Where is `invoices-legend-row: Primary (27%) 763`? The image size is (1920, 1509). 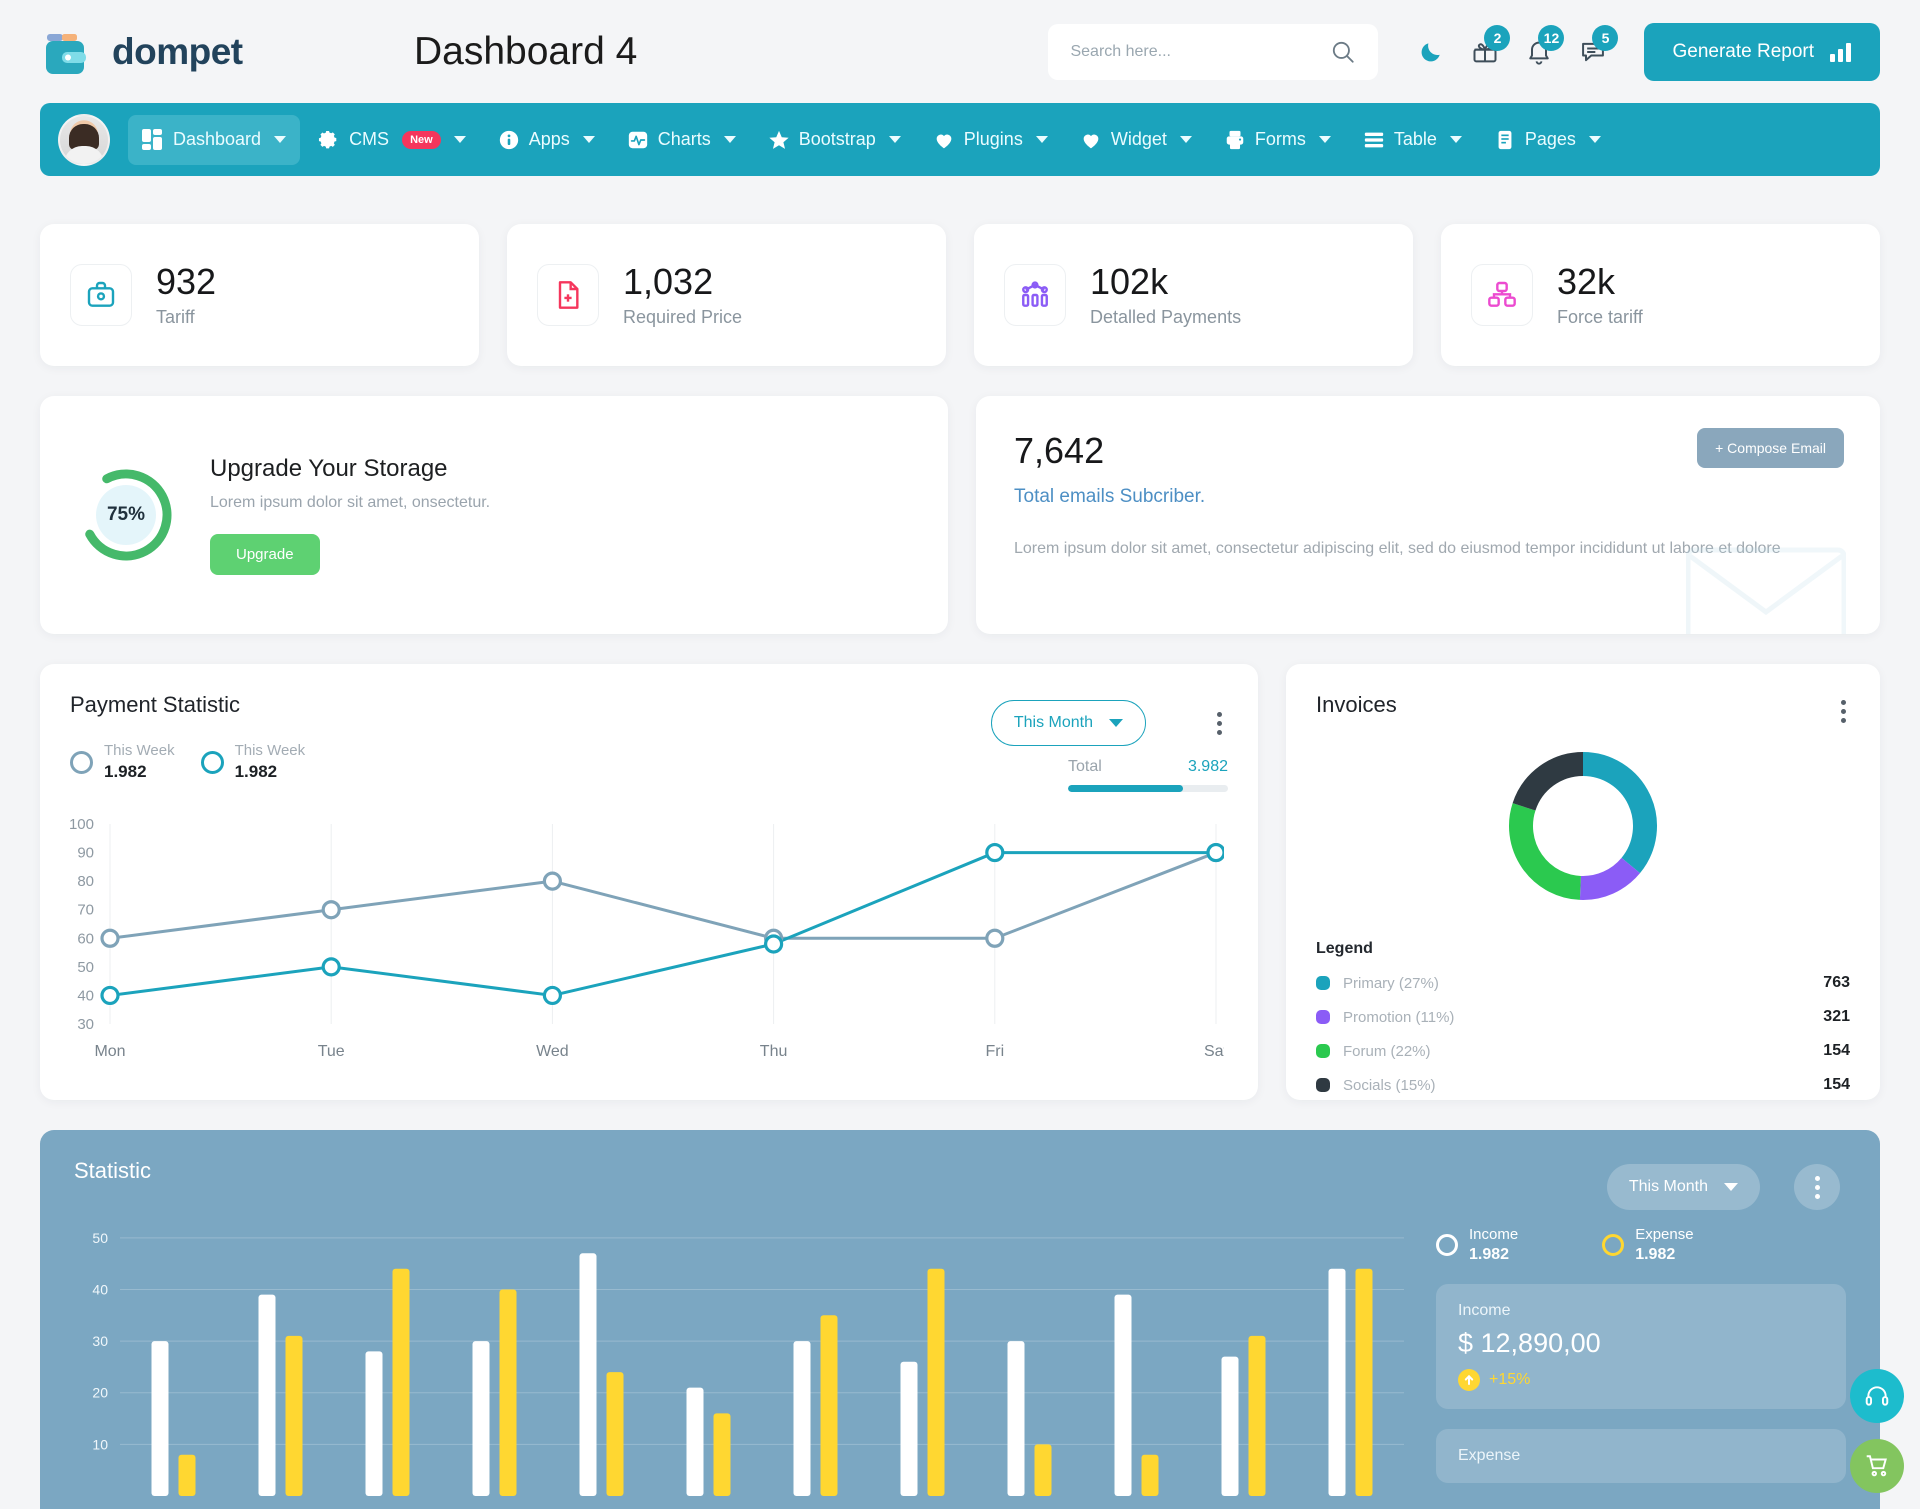 invoices-legend-row: Primary (27%) 763 is located at coordinates (1583, 983).